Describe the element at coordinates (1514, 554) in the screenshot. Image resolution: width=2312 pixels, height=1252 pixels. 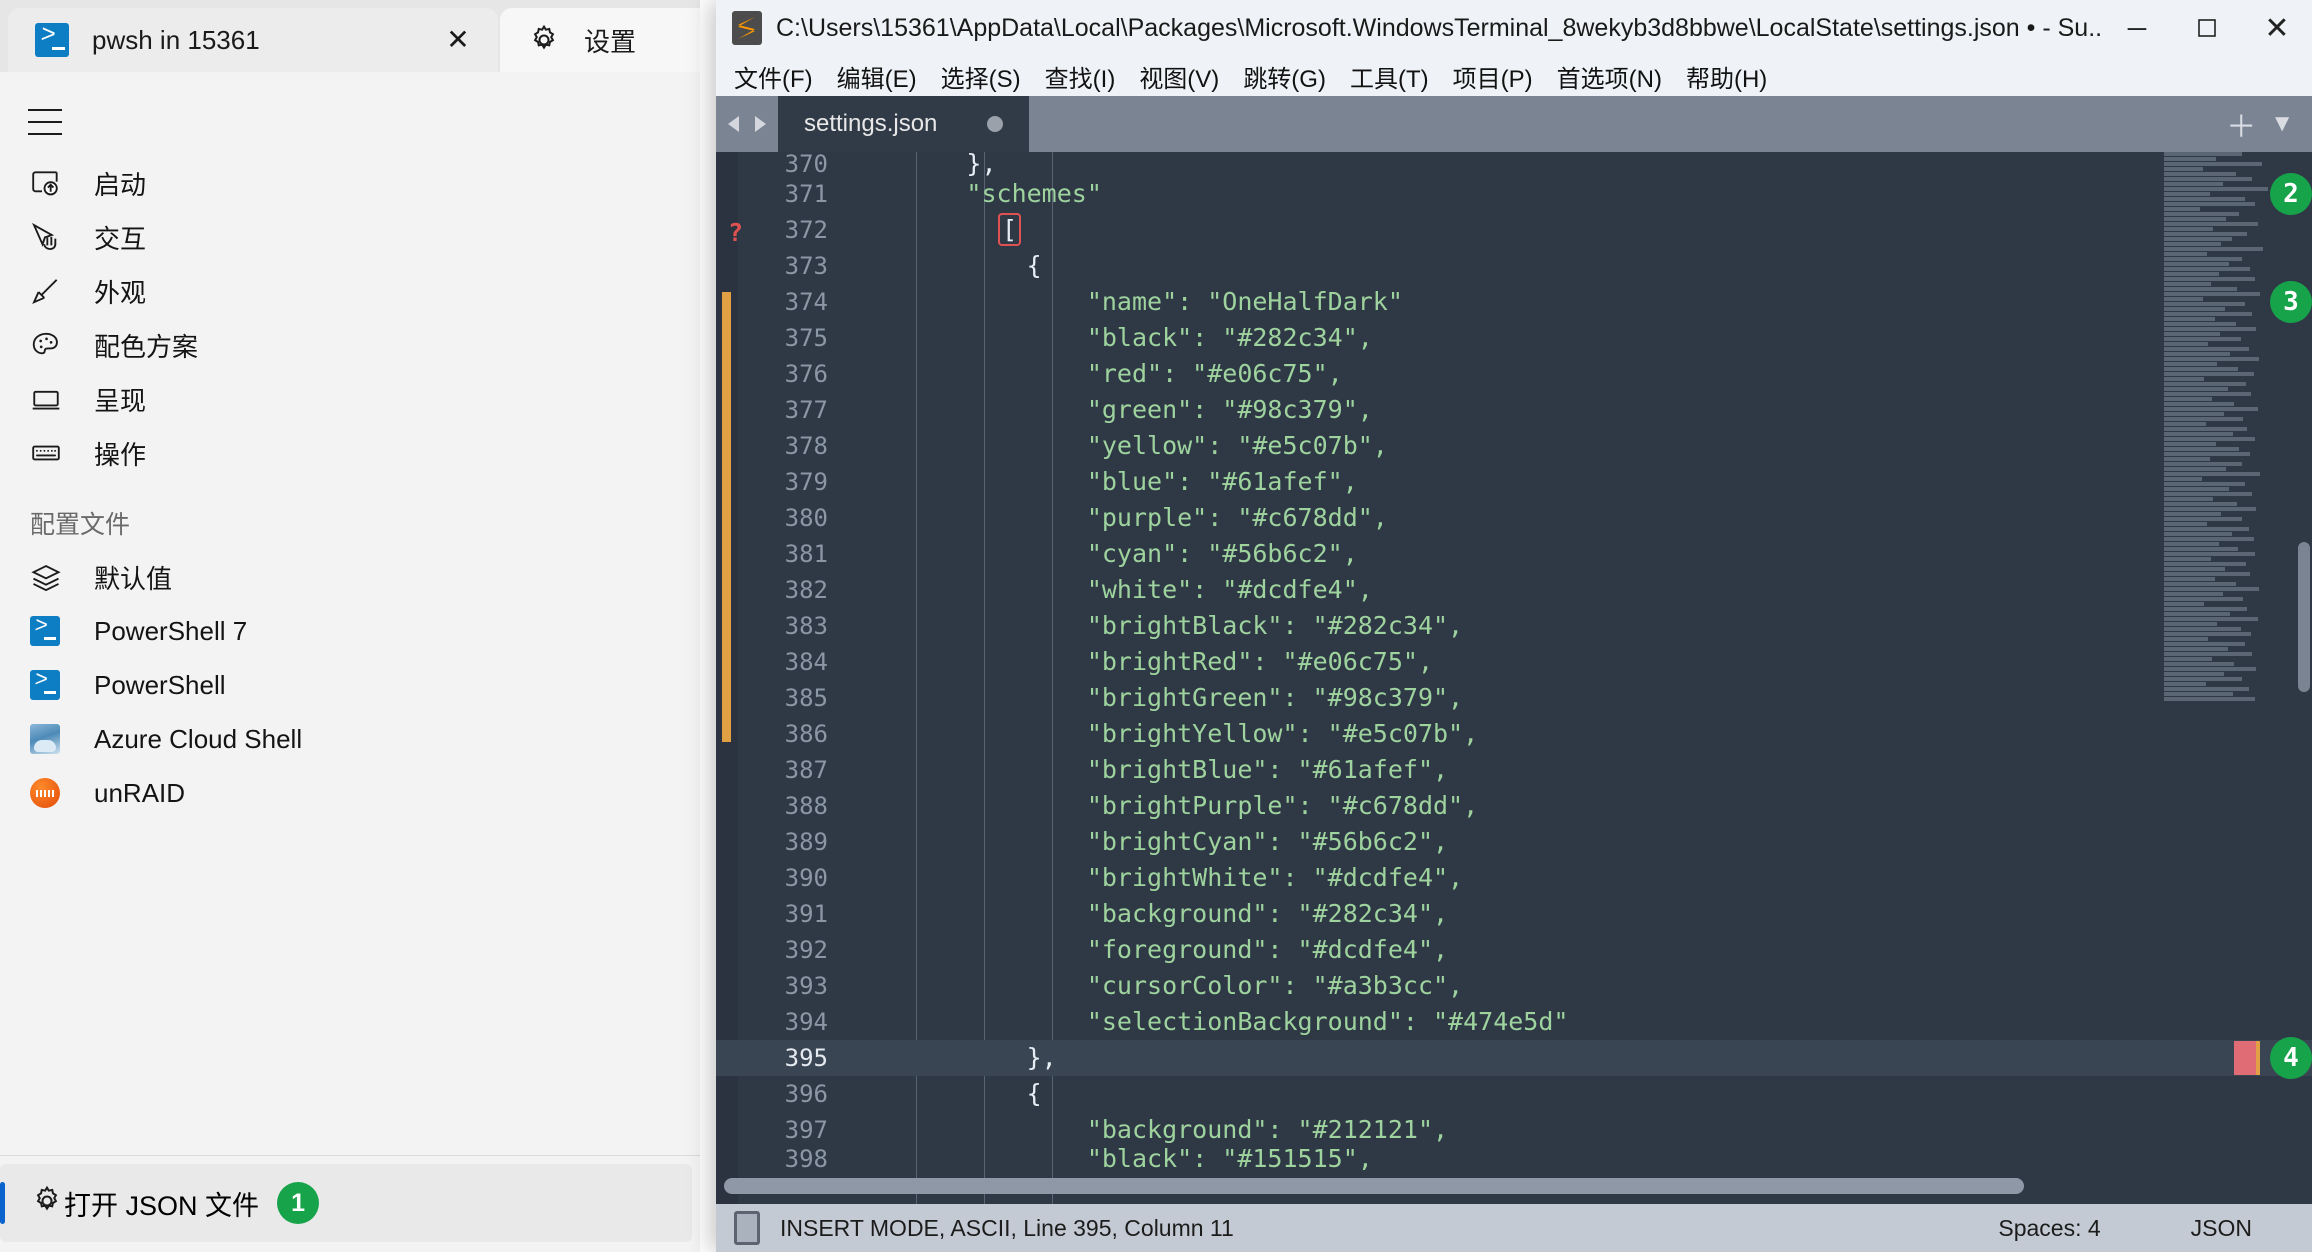
I see `code-line: 381 "cyan": "#56b6c2",` at that location.